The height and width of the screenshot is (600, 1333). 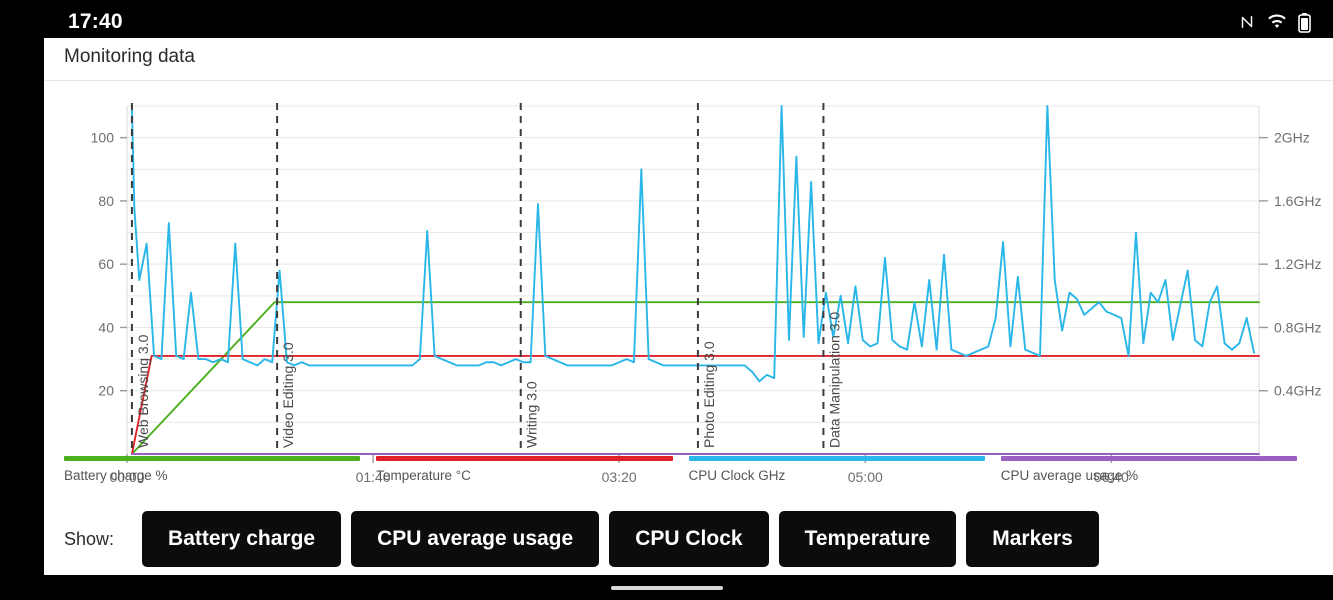 What do you see at coordinates (106, 264) in the screenshot?
I see `y-axis-label-left: 60` at bounding box center [106, 264].